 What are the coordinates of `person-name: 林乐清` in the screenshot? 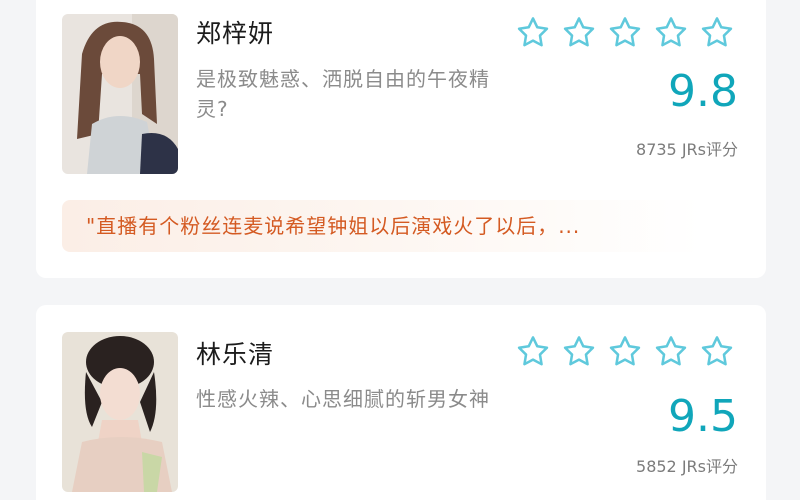 It's located at (235, 354).